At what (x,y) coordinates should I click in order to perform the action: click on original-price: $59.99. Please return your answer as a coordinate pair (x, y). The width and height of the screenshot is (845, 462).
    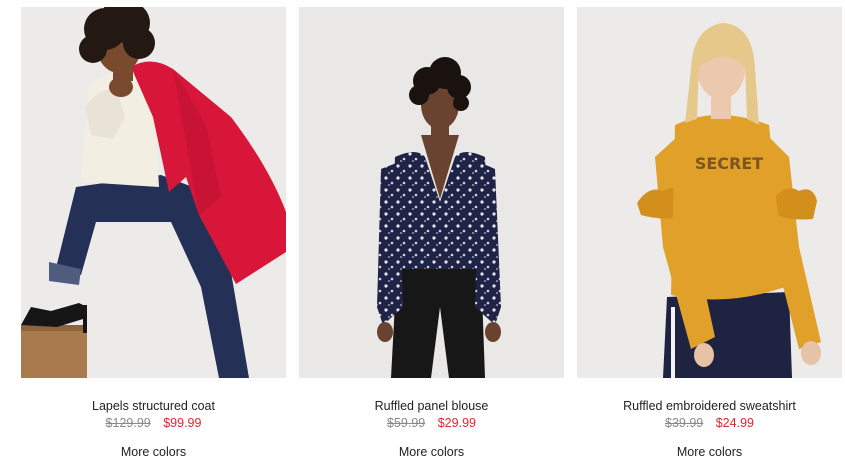
    Looking at the image, I should click on (406, 423).